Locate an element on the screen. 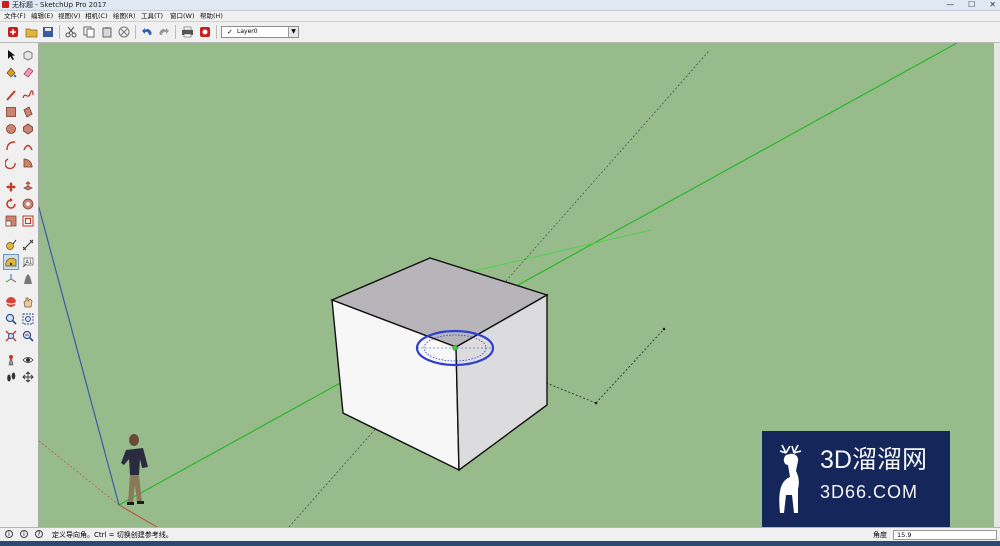  layer-check-icon: ✓ is located at coordinates (230, 32).